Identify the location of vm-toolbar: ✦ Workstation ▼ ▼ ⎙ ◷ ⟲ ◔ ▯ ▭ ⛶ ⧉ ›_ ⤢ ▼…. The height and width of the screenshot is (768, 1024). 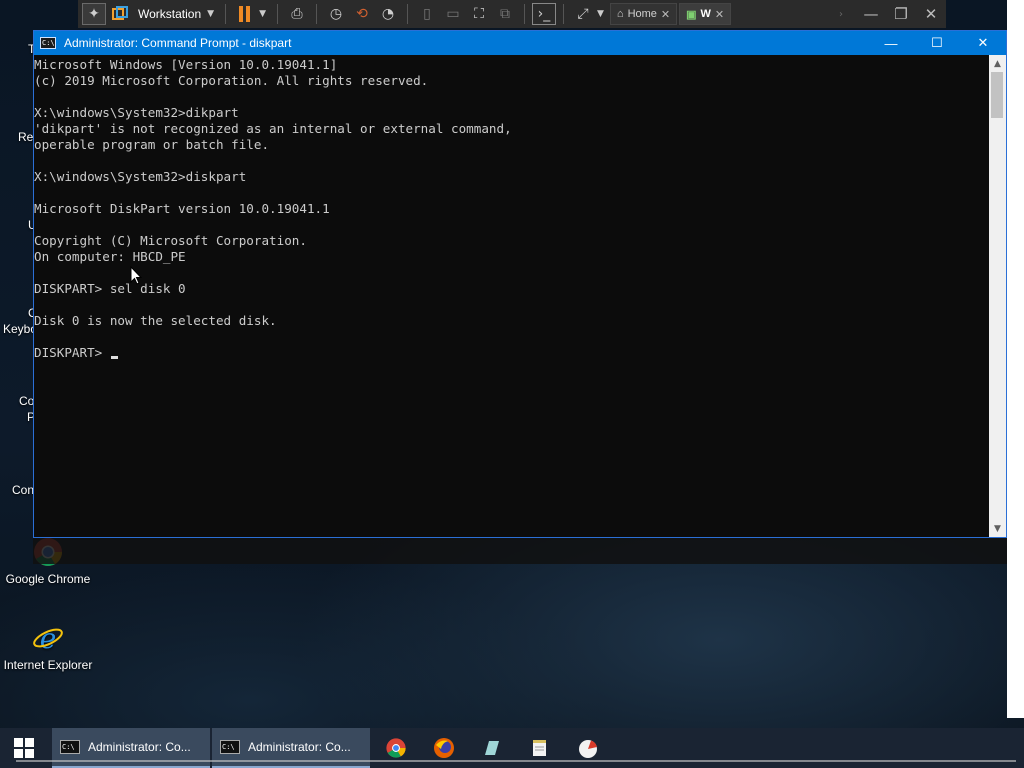
(512, 14).